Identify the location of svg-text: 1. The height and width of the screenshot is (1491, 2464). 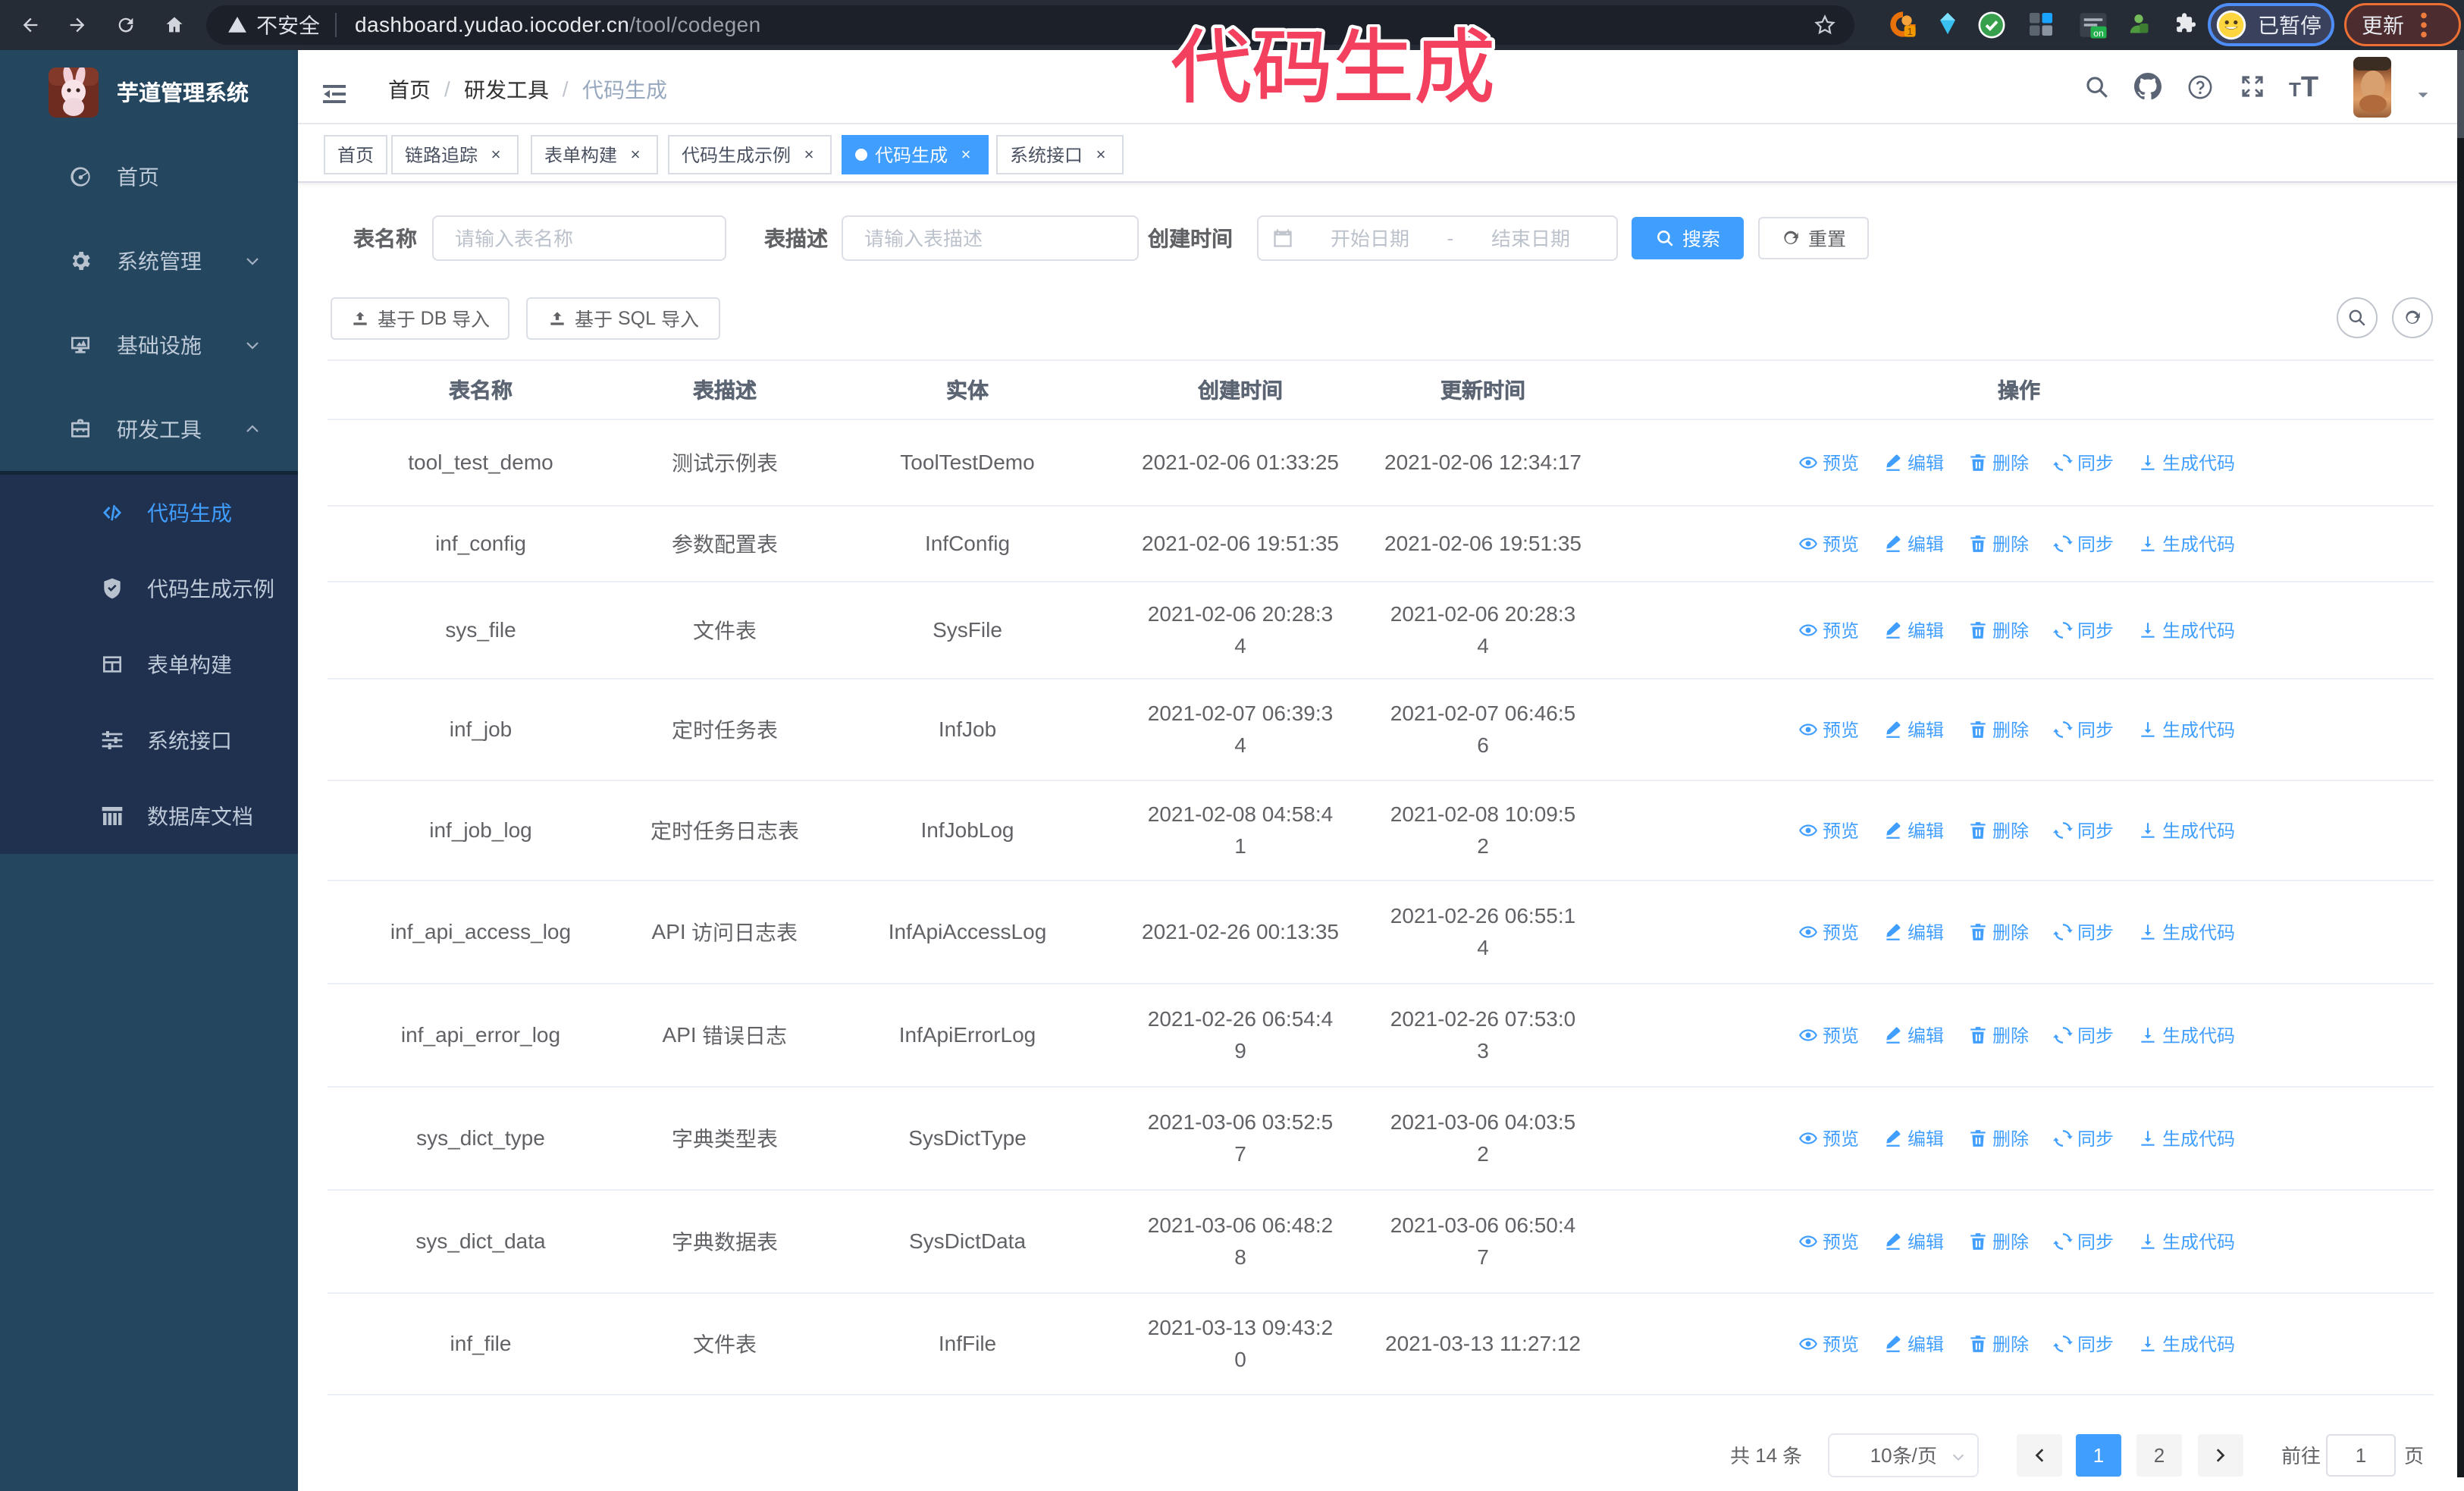
(1909, 31).